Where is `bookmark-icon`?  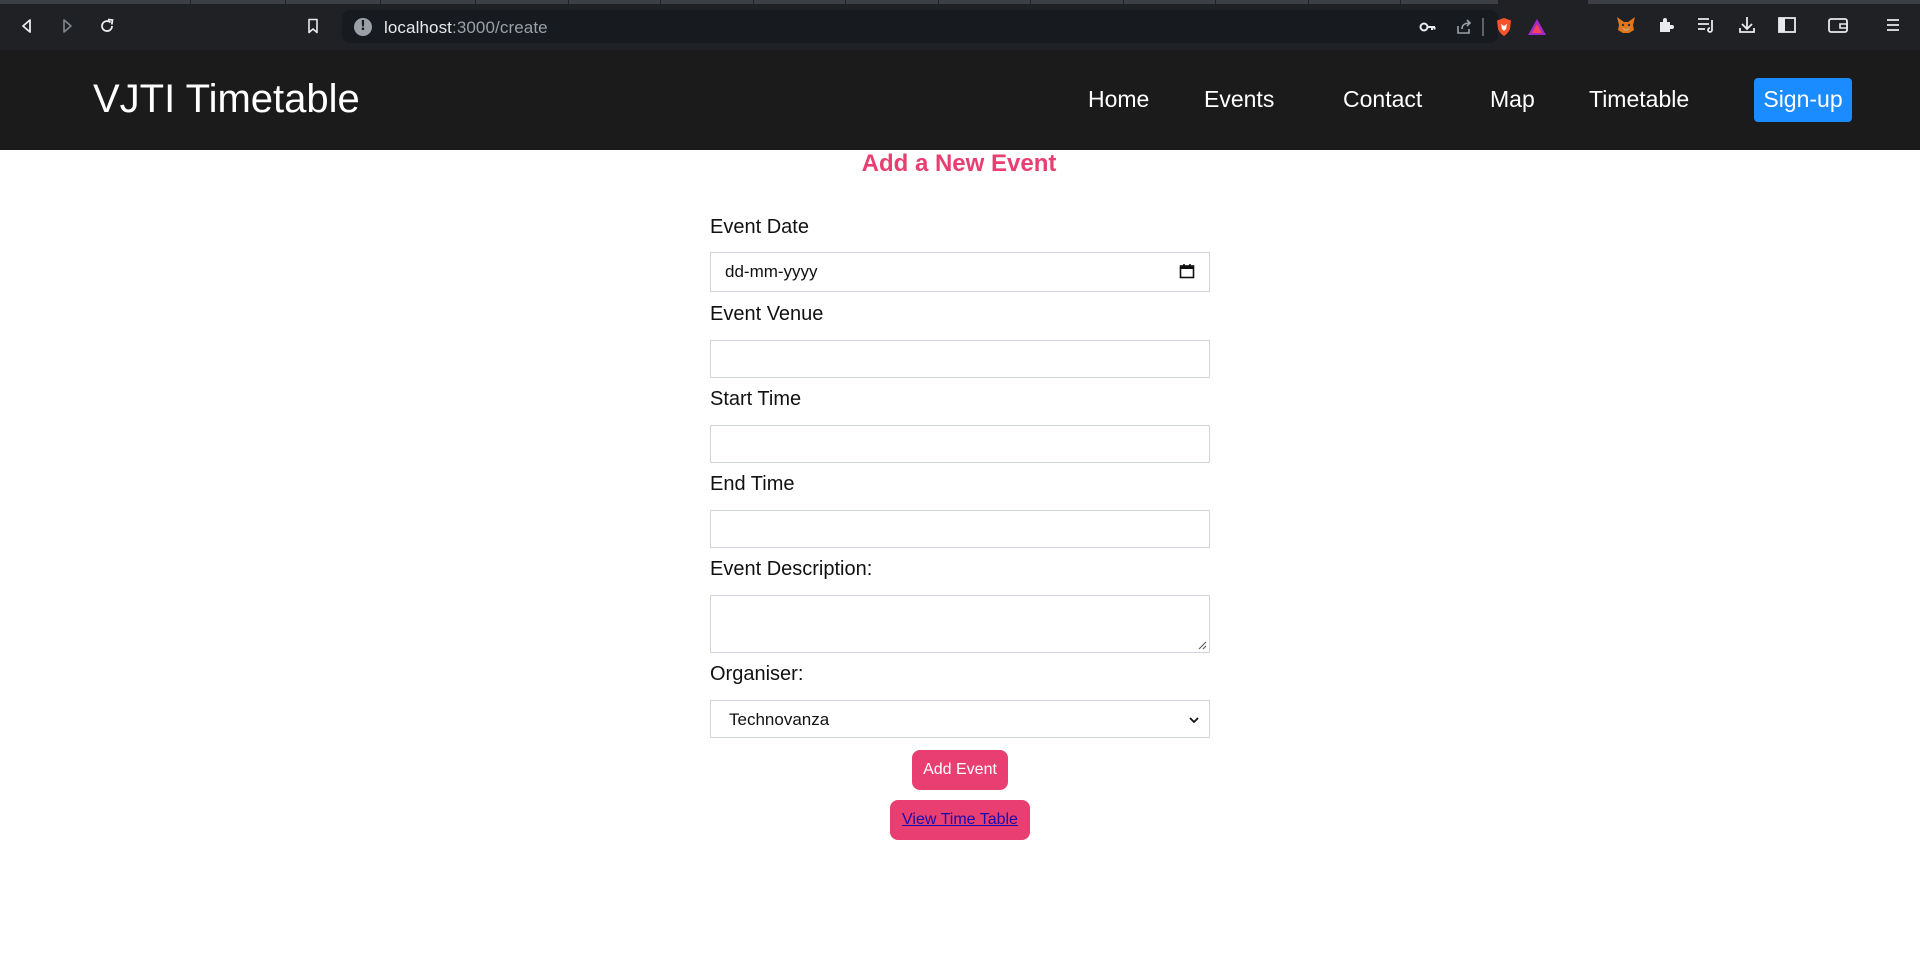 bookmark-icon is located at coordinates (313, 26).